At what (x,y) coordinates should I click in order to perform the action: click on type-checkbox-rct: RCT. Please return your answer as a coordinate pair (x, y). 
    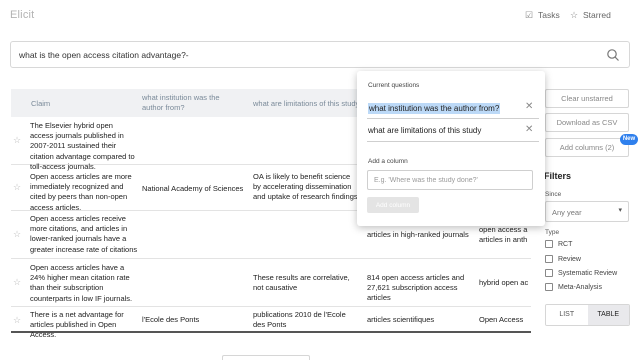
    Looking at the image, I should click on (558, 244).